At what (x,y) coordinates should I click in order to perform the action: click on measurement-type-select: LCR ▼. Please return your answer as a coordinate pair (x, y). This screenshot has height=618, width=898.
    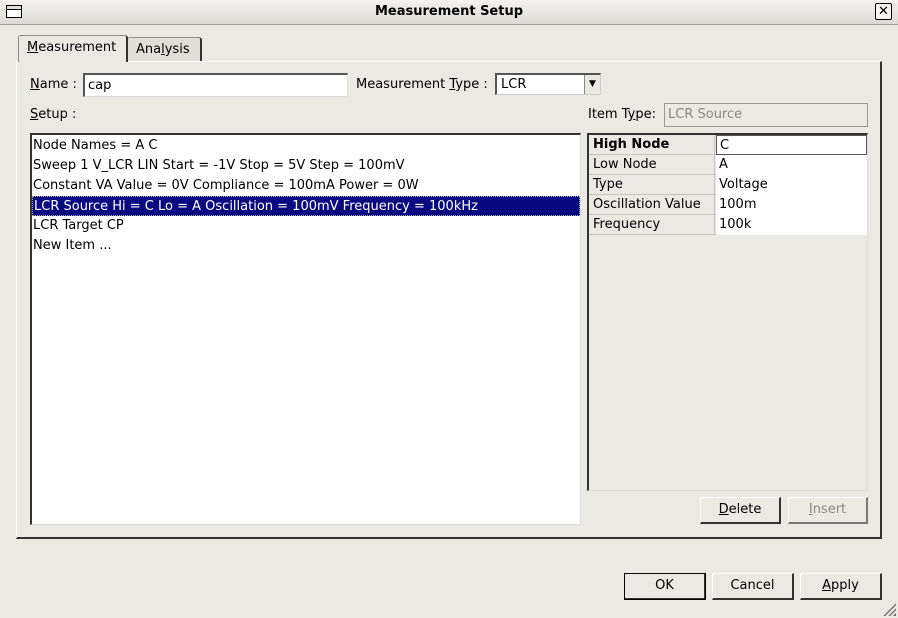
    Looking at the image, I should click on (548, 84).